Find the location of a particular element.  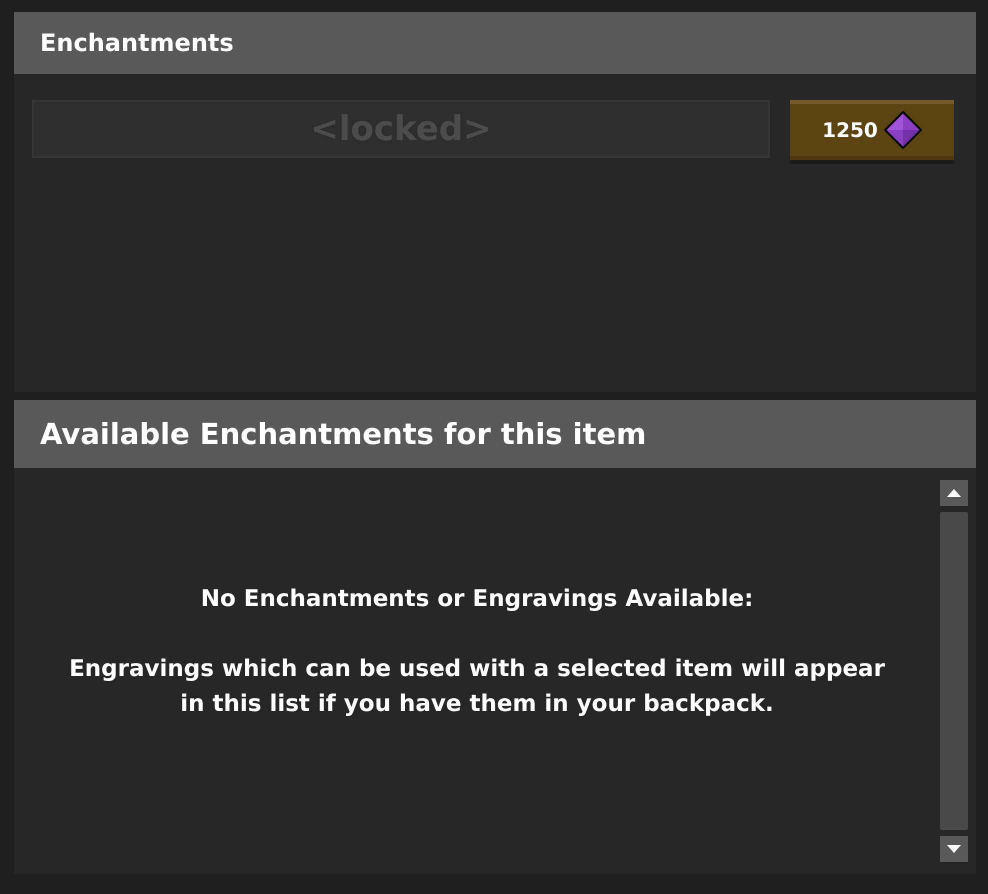

panel-title: Available Enchantments for this item is located at coordinates (495, 434).